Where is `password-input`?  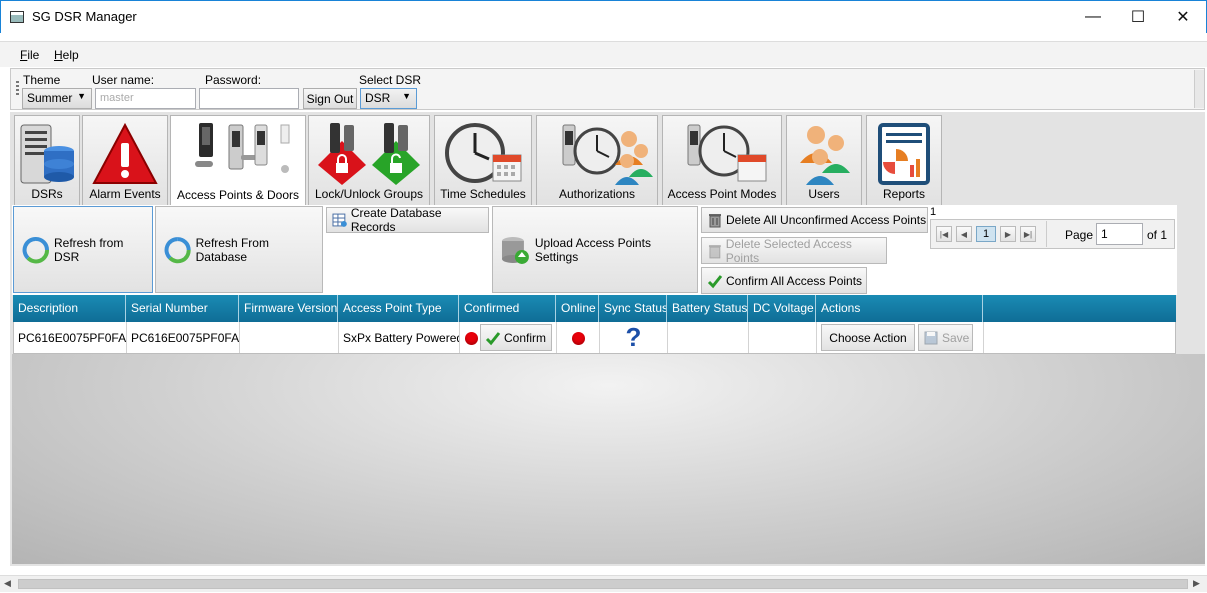
password-input is located at coordinates (249, 98).